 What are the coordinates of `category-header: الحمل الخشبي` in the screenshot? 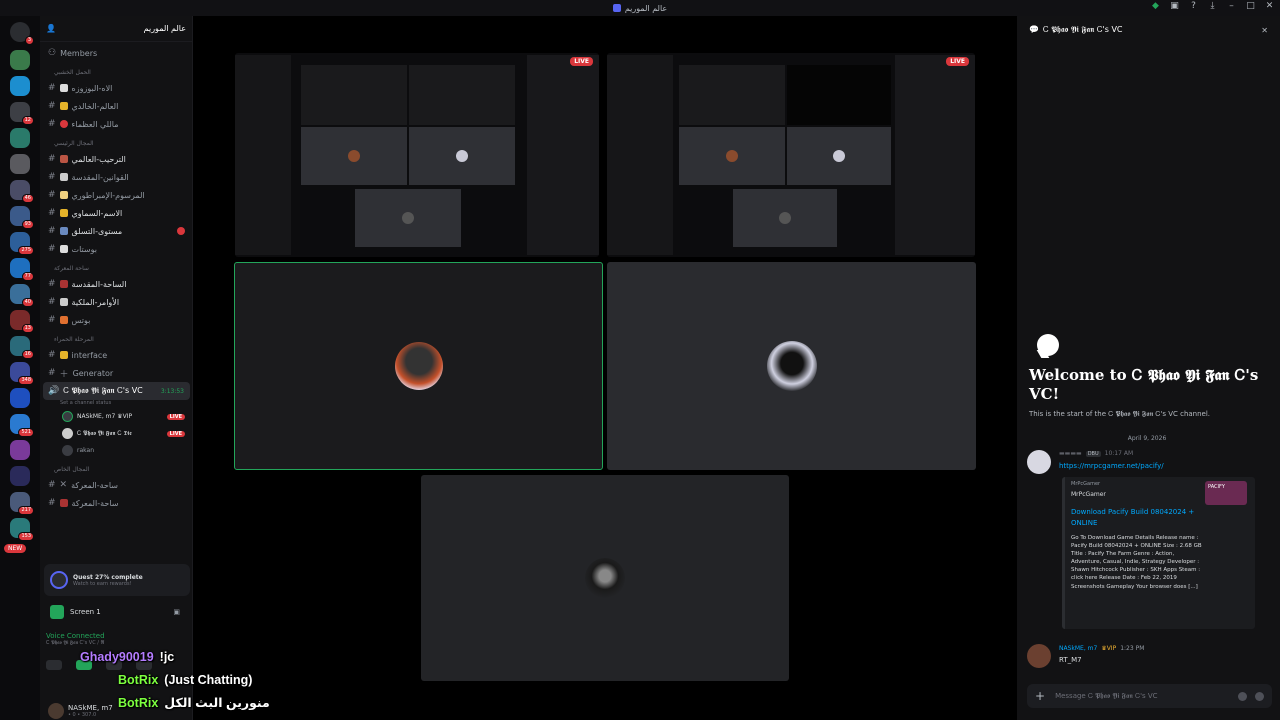 It's located at (116, 72).